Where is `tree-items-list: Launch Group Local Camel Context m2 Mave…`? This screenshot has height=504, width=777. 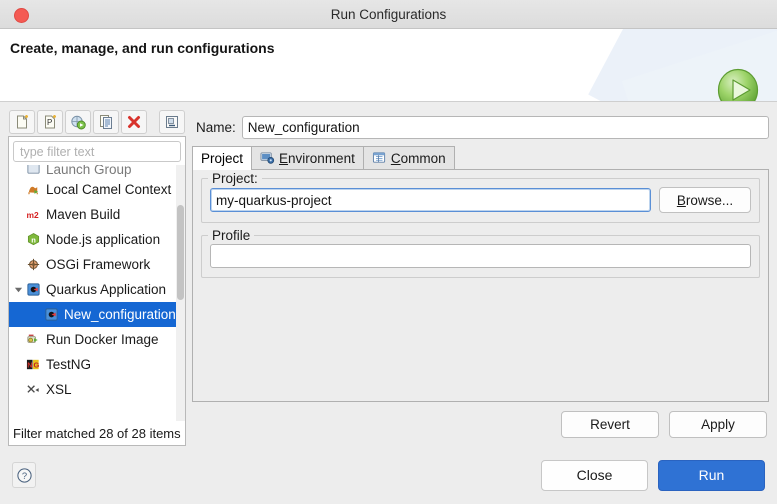 tree-items-list: Launch Group Local Camel Context m2 Mave… is located at coordinates (97, 293).